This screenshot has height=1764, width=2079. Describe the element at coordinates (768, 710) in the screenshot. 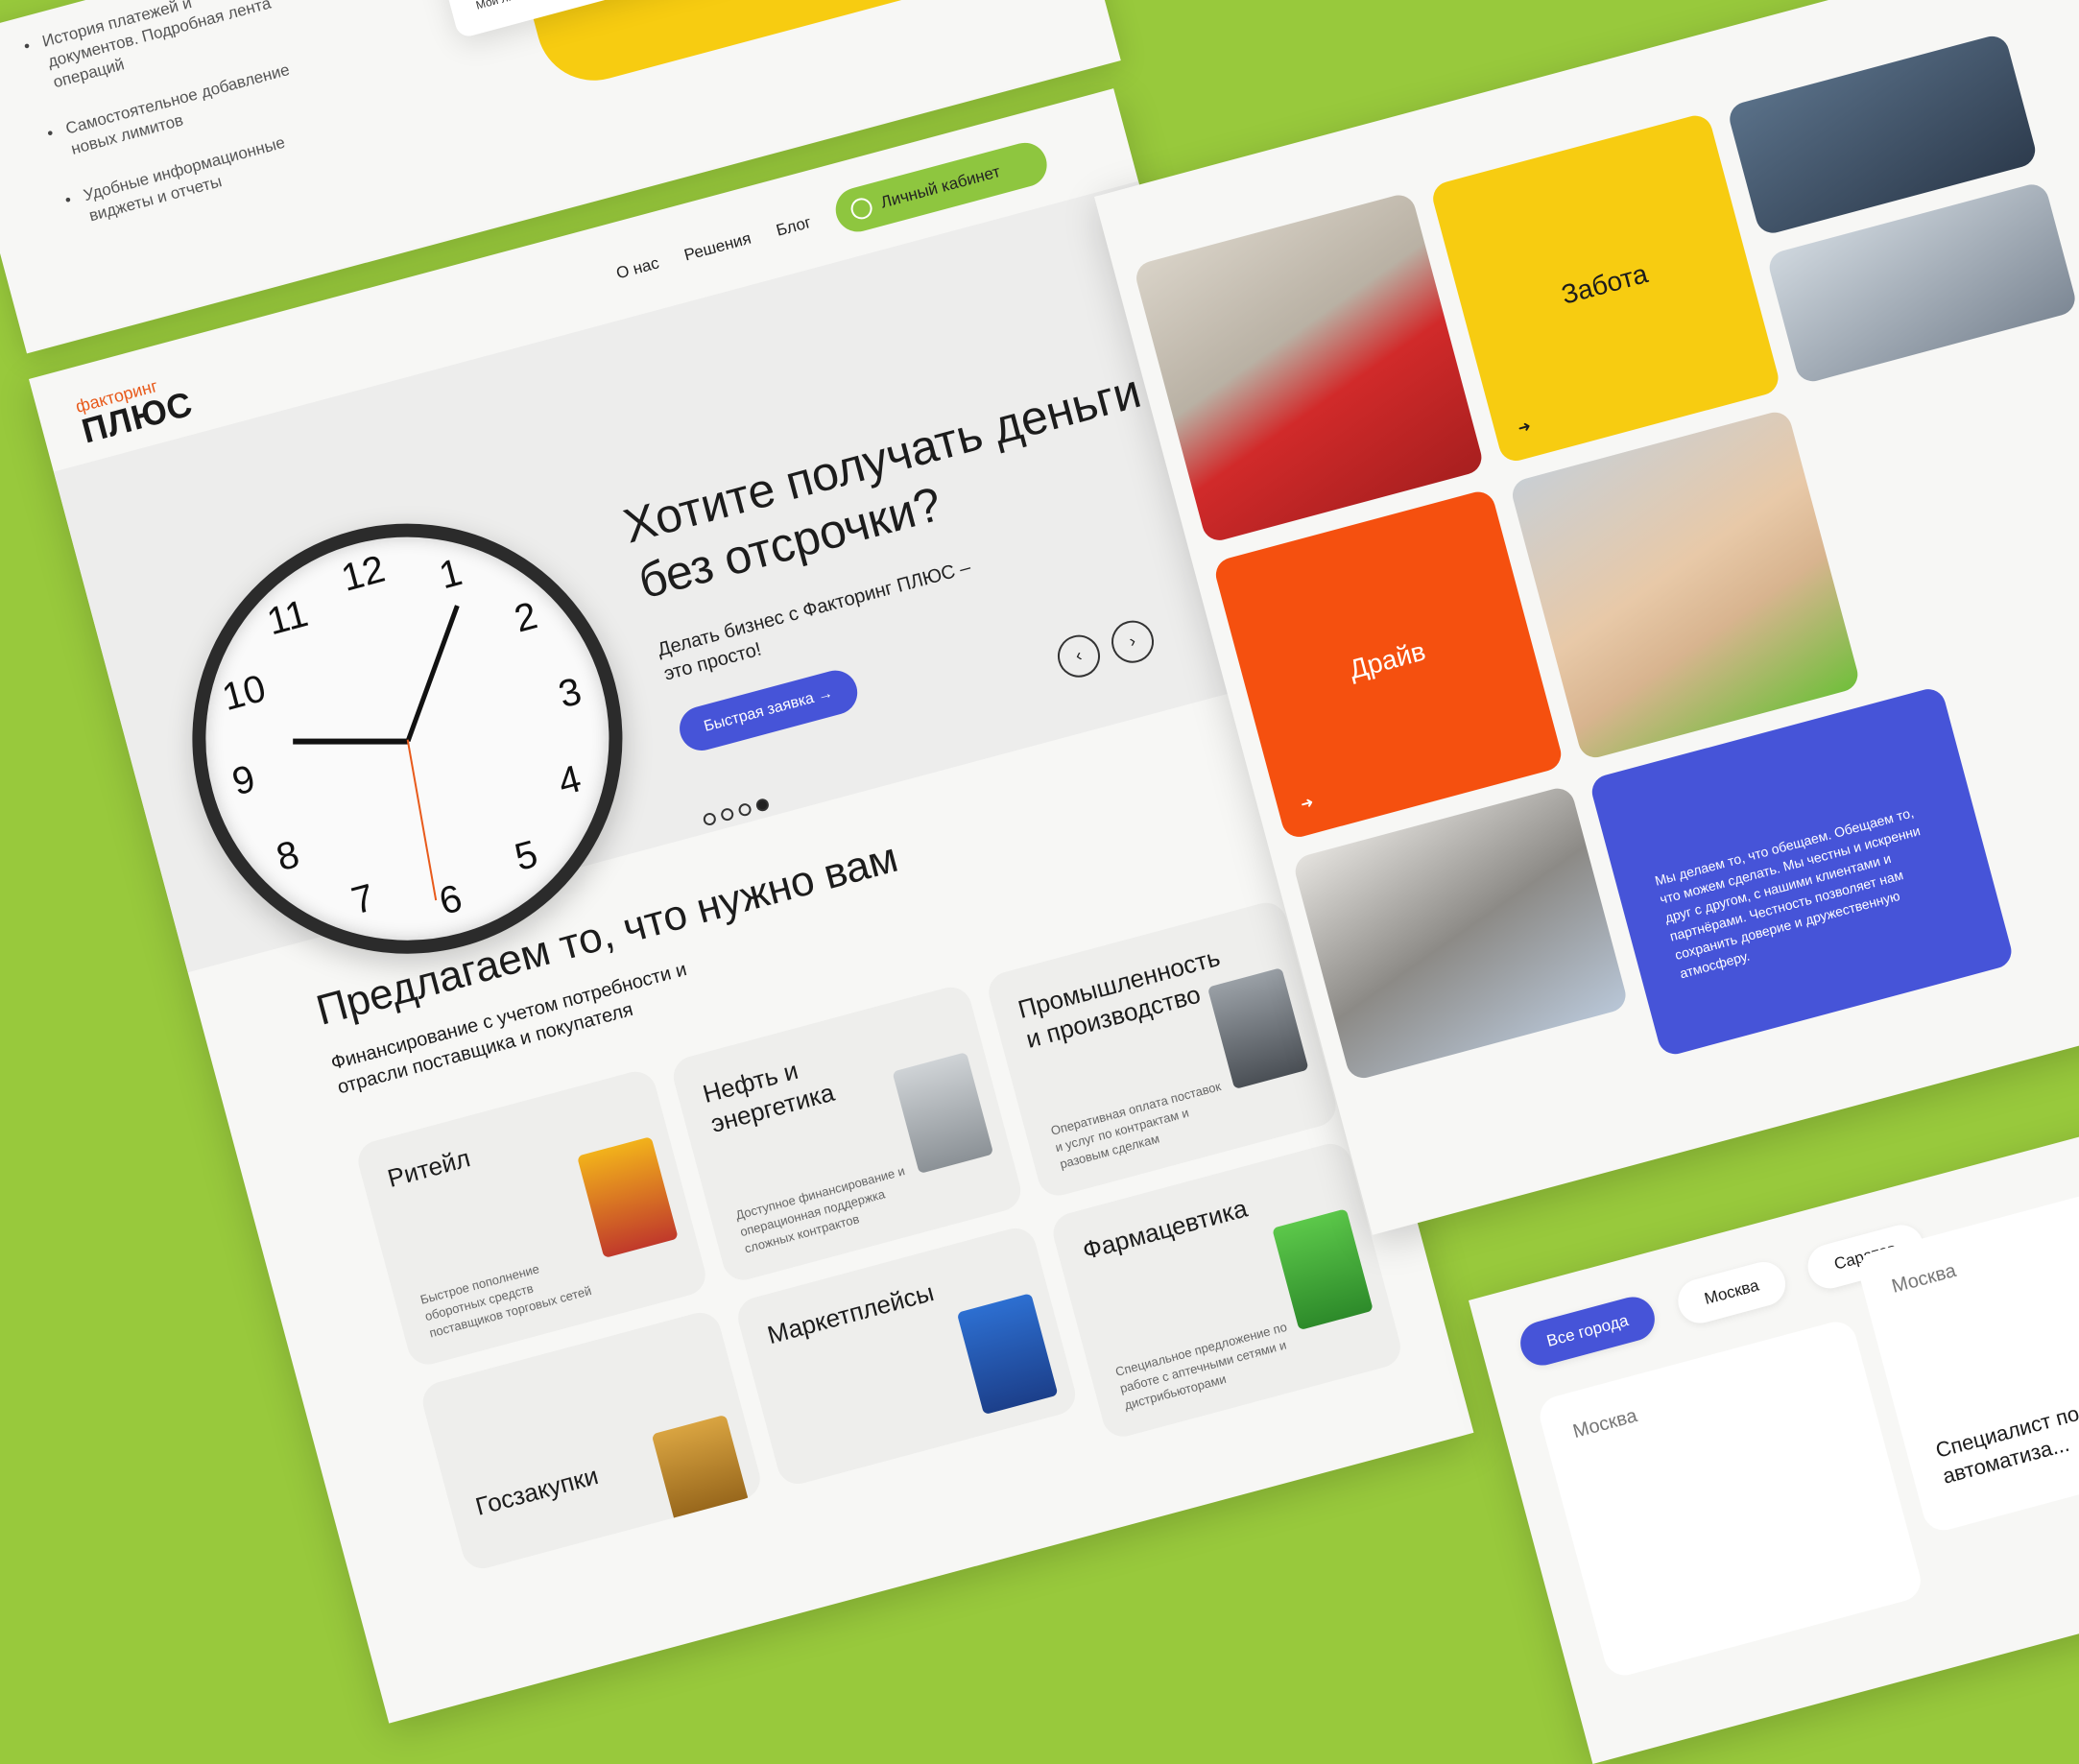

I see `quick-request-button: Быстрая заявка →` at that location.